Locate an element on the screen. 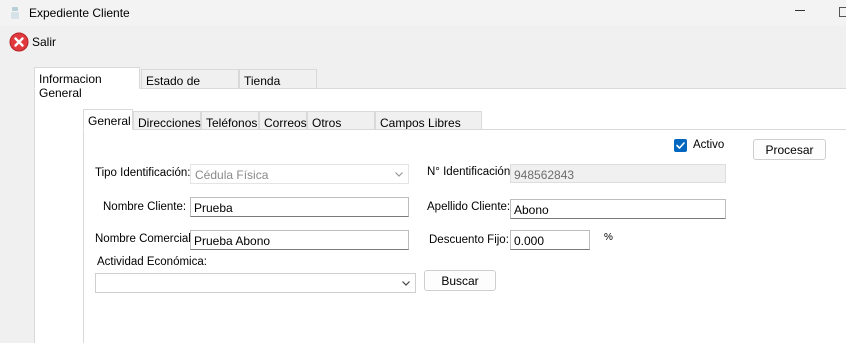 This screenshot has height=343, width=846. exit-button: Salir is located at coordinates (37, 42).